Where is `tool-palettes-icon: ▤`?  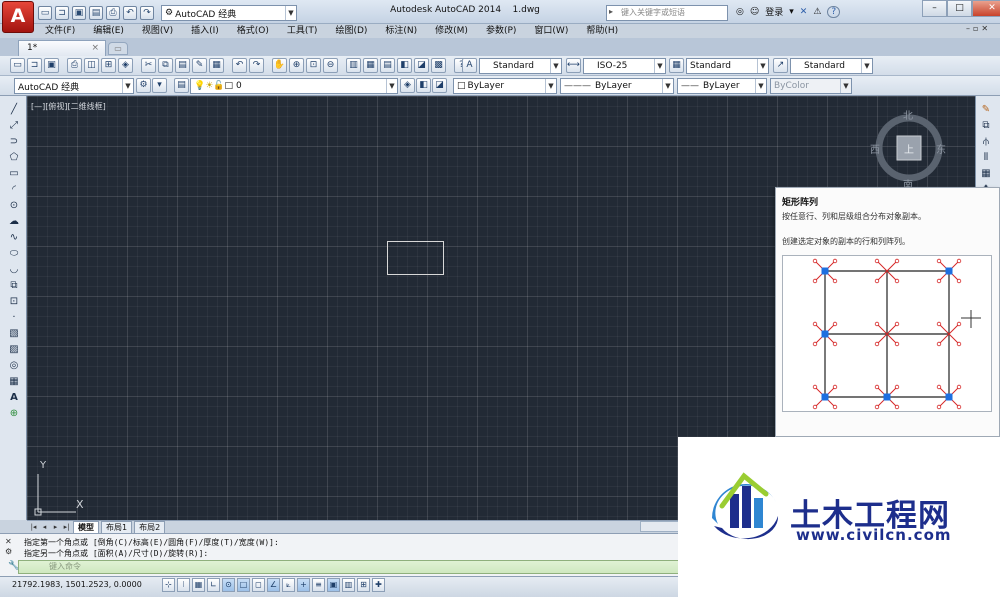
tool-palettes-icon: ▤ is located at coordinates (387, 65).